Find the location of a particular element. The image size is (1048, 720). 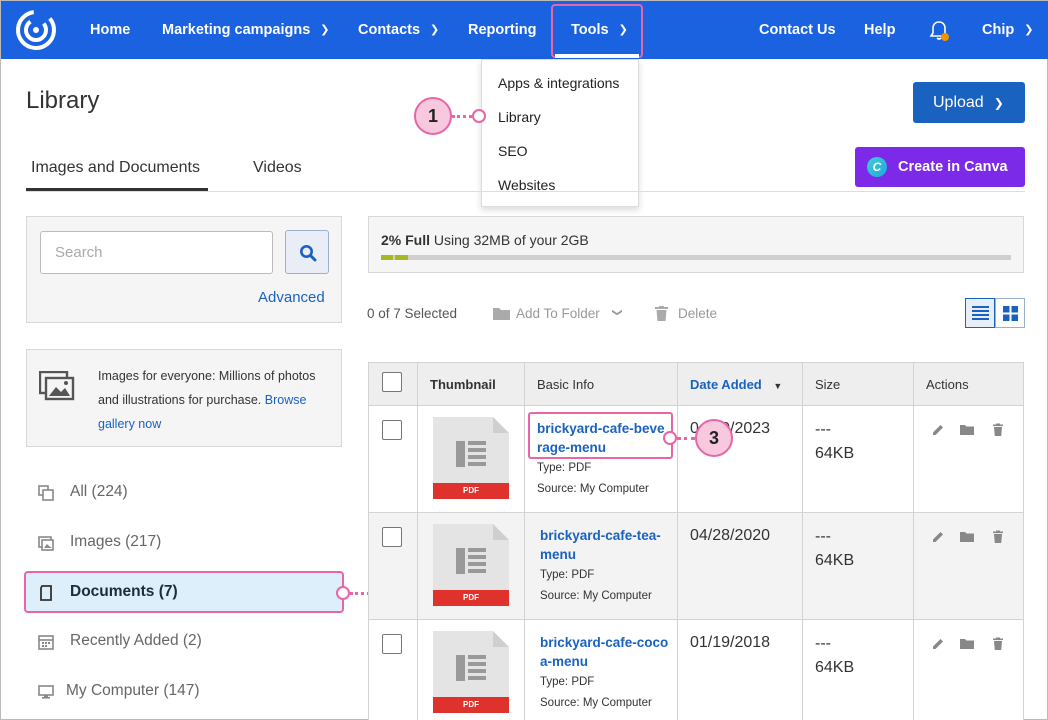

user-name: Chip is located at coordinates (998, 30).